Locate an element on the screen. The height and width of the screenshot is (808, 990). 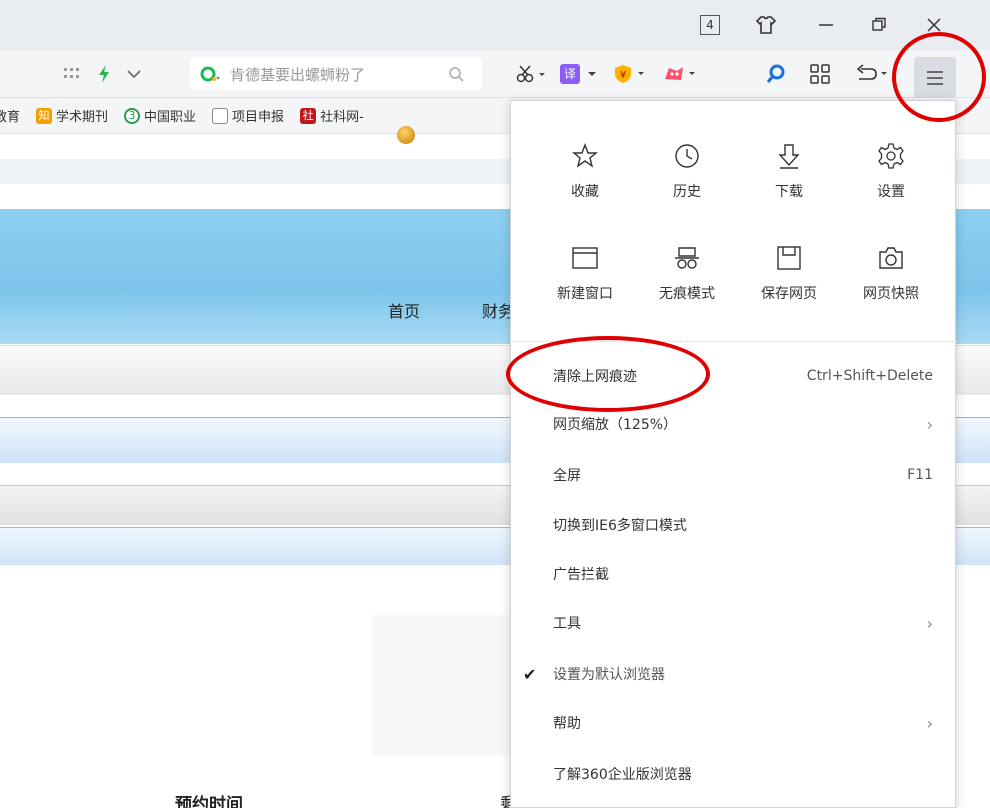
menu-item-label: 广告拦截 is located at coordinates (581, 575).